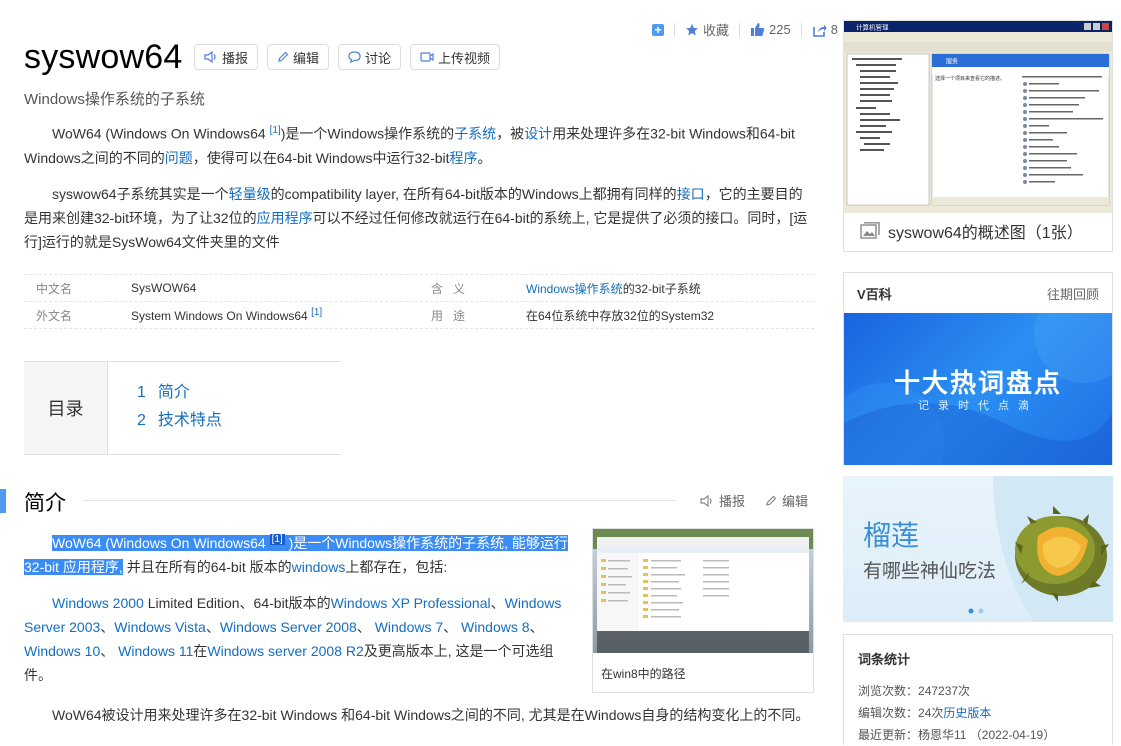  Describe the element at coordinates (978, 136) in the screenshot. I see `overview-album: 计算机管理 服务 选择一个项目来查看它的描述。 syswow64的概述图（1张）` at that location.